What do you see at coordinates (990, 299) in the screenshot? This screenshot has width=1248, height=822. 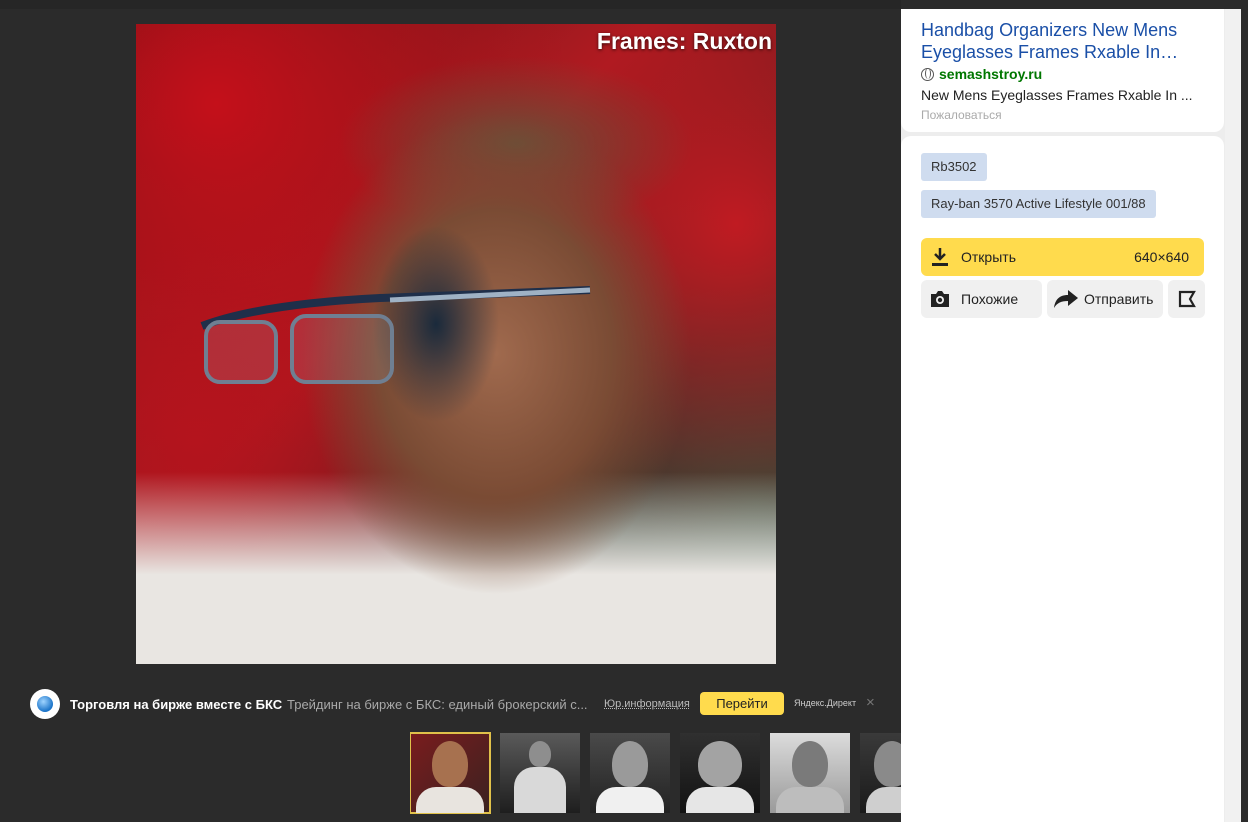 I see `similar-button-label: Похожие` at bounding box center [990, 299].